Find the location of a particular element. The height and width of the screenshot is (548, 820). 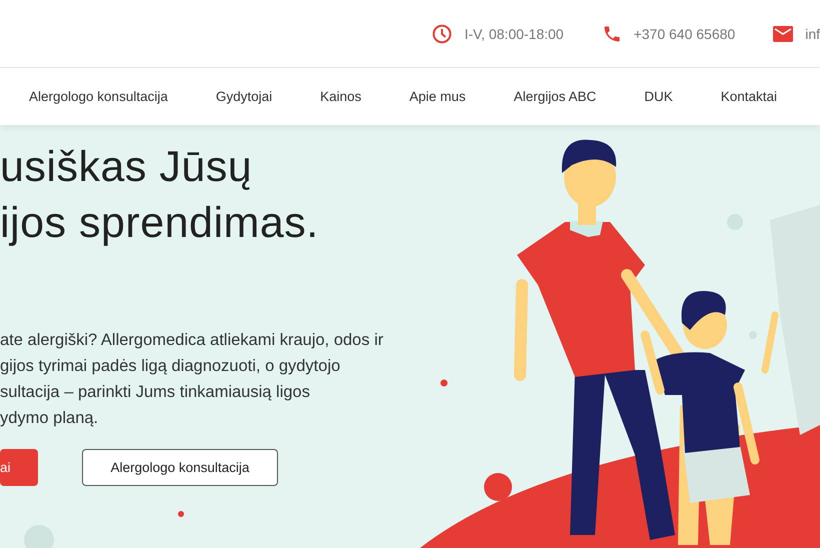

contact-text: inf is located at coordinates (812, 34).